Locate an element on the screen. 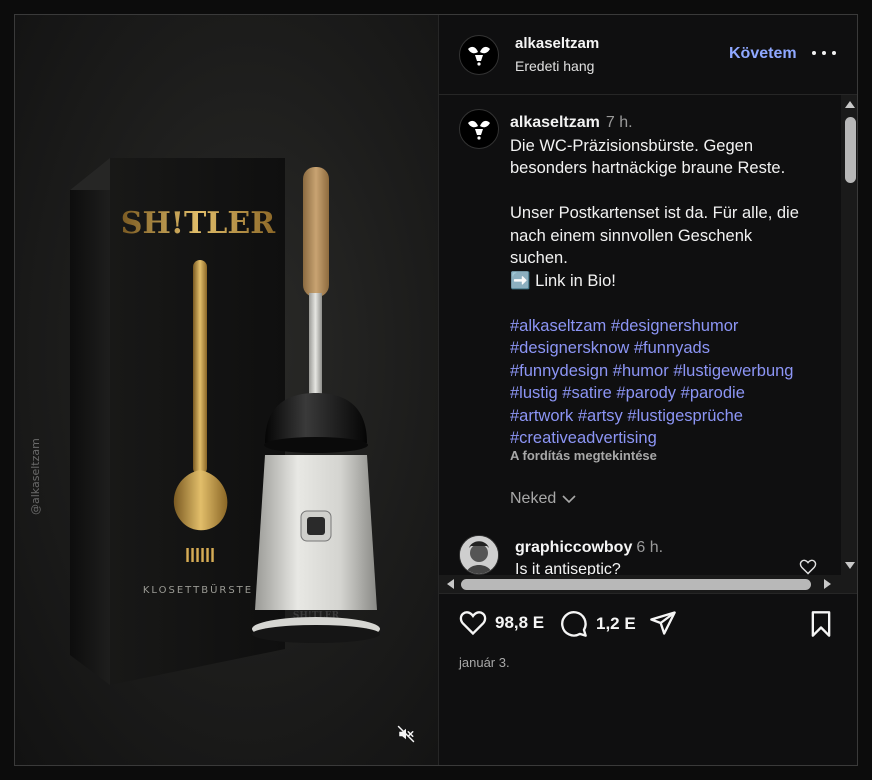  hashtag-link: #designersknow is located at coordinates (569, 348).